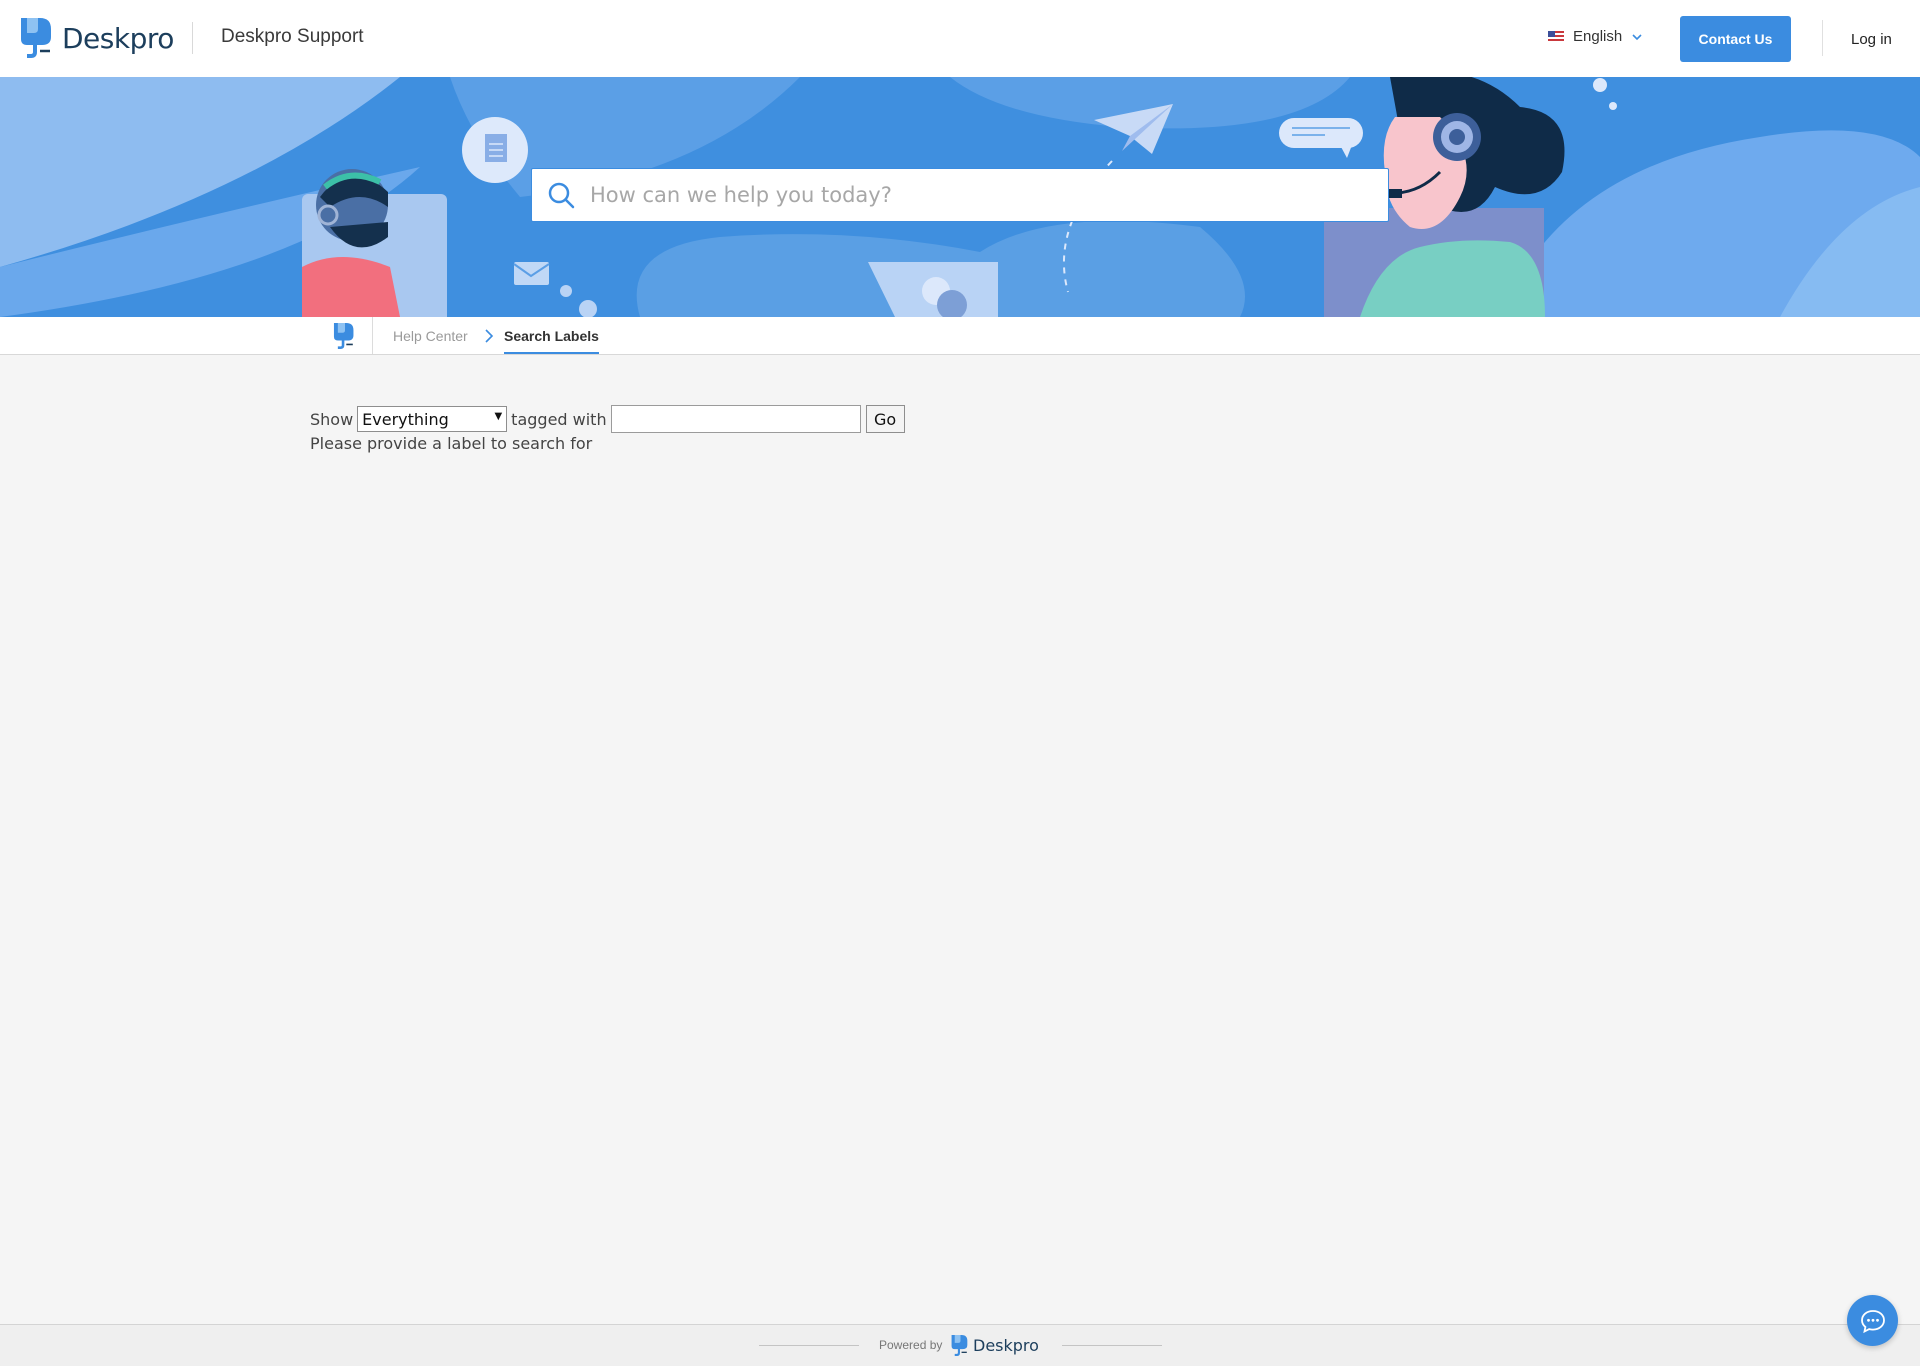 This screenshot has width=1920, height=1366. I want to click on us-flag-icon, so click(1556, 36).